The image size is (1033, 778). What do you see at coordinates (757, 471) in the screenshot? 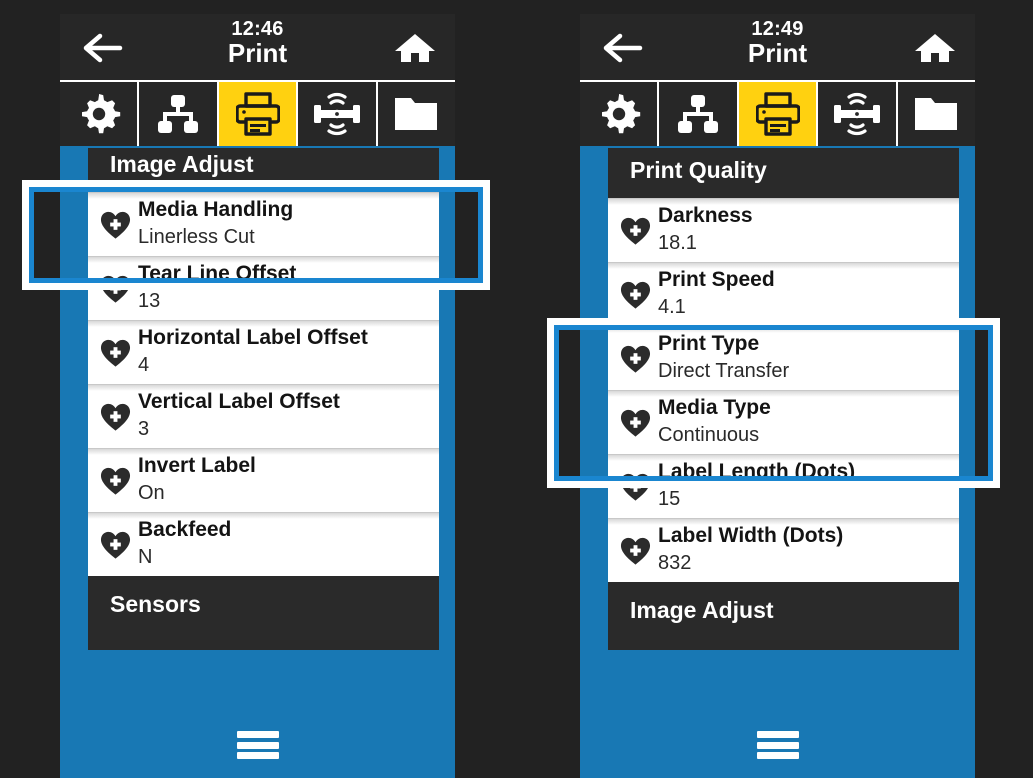
I see `list-item-label: Label Length (Dots)` at bounding box center [757, 471].